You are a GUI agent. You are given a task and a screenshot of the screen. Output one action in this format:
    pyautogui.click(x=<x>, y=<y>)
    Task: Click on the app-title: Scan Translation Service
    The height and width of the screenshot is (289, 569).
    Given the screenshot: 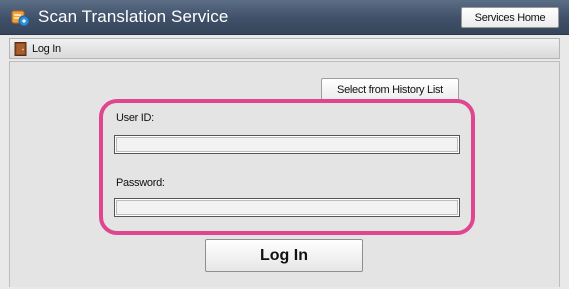 What is the action you would take?
    pyautogui.click(x=133, y=16)
    